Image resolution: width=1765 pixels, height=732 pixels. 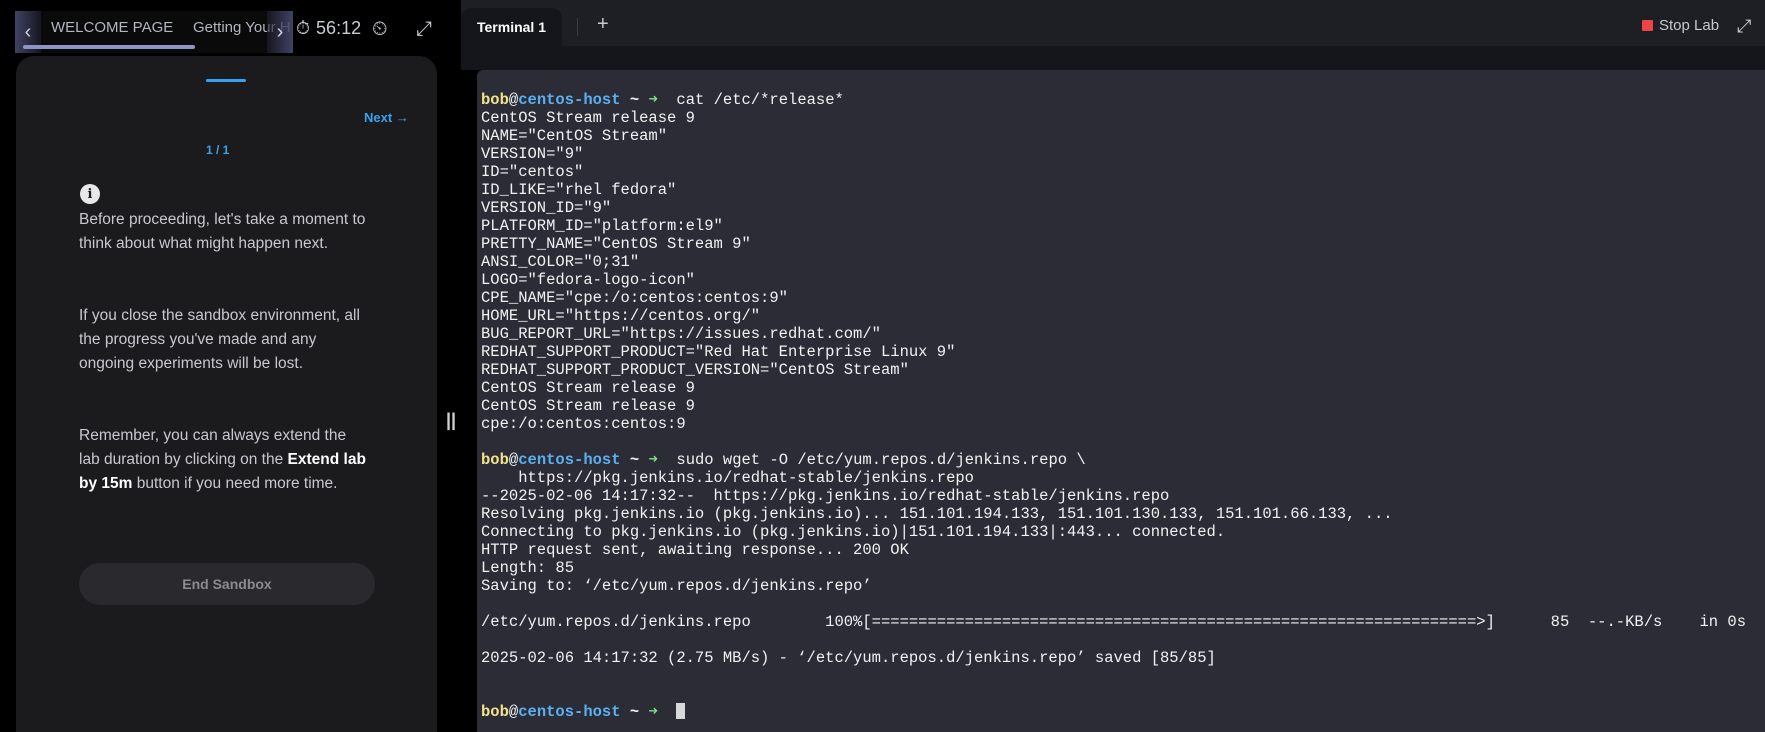 What do you see at coordinates (226, 80) in the screenshot?
I see `page-indicator` at bounding box center [226, 80].